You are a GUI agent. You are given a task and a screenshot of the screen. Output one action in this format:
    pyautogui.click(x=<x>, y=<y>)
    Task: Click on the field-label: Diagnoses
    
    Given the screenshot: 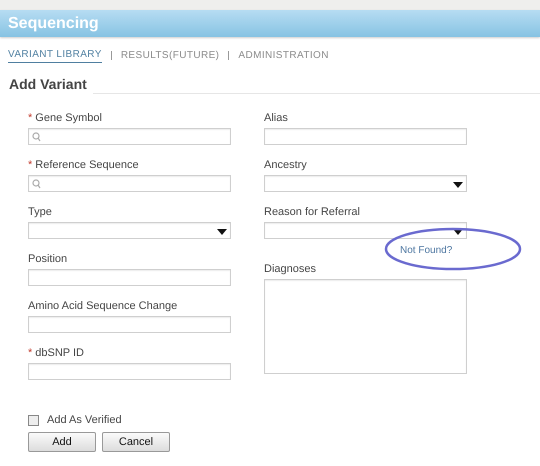 What is the action you would take?
    pyautogui.click(x=290, y=269)
    